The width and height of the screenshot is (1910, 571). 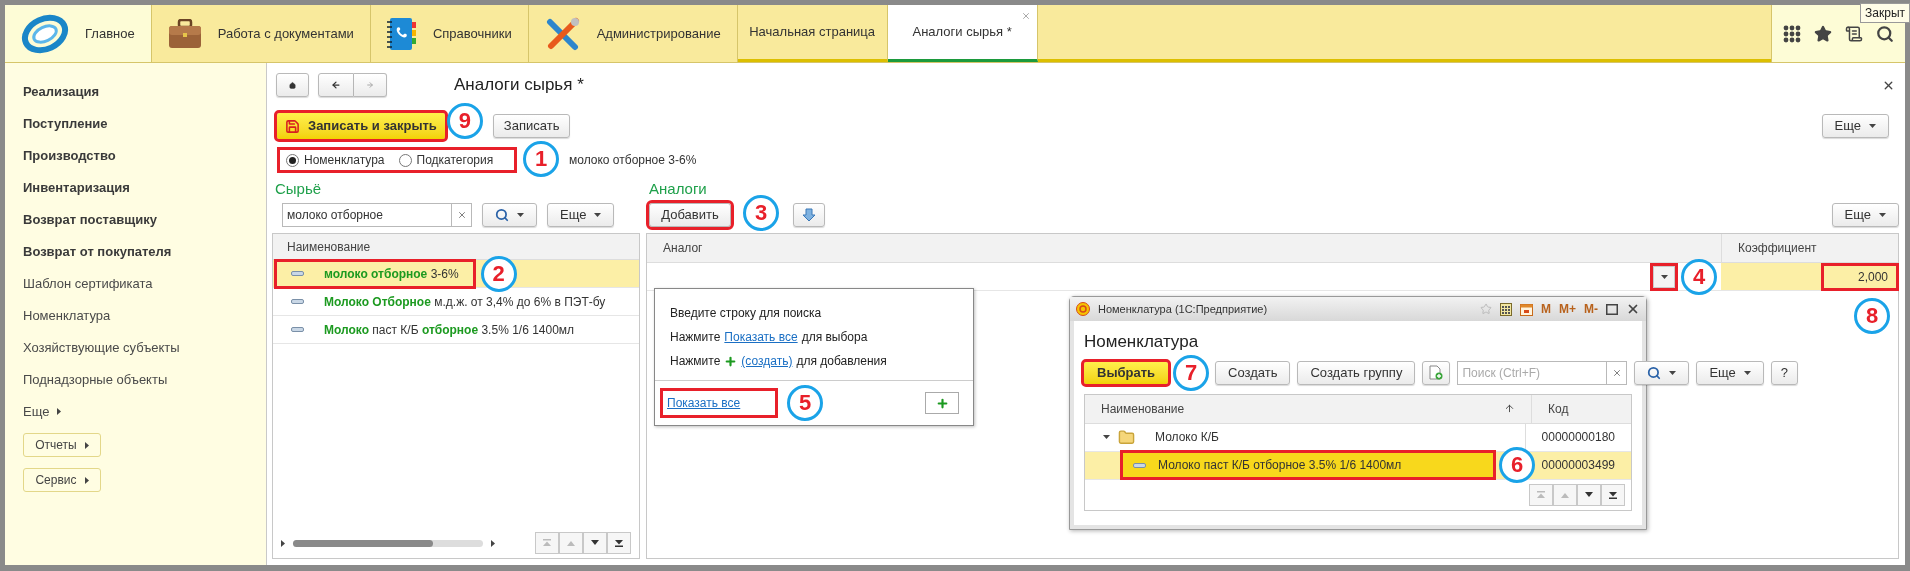 I want to click on callout-number: 5, so click(x=805, y=403).